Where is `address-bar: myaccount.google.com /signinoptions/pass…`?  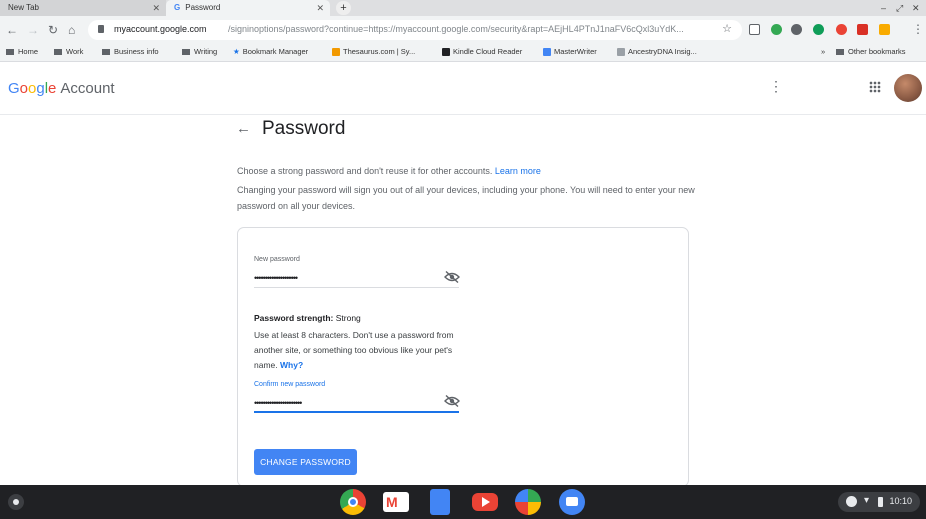
address-bar: myaccount.google.com /signinoptions/pass… is located at coordinates (415, 30).